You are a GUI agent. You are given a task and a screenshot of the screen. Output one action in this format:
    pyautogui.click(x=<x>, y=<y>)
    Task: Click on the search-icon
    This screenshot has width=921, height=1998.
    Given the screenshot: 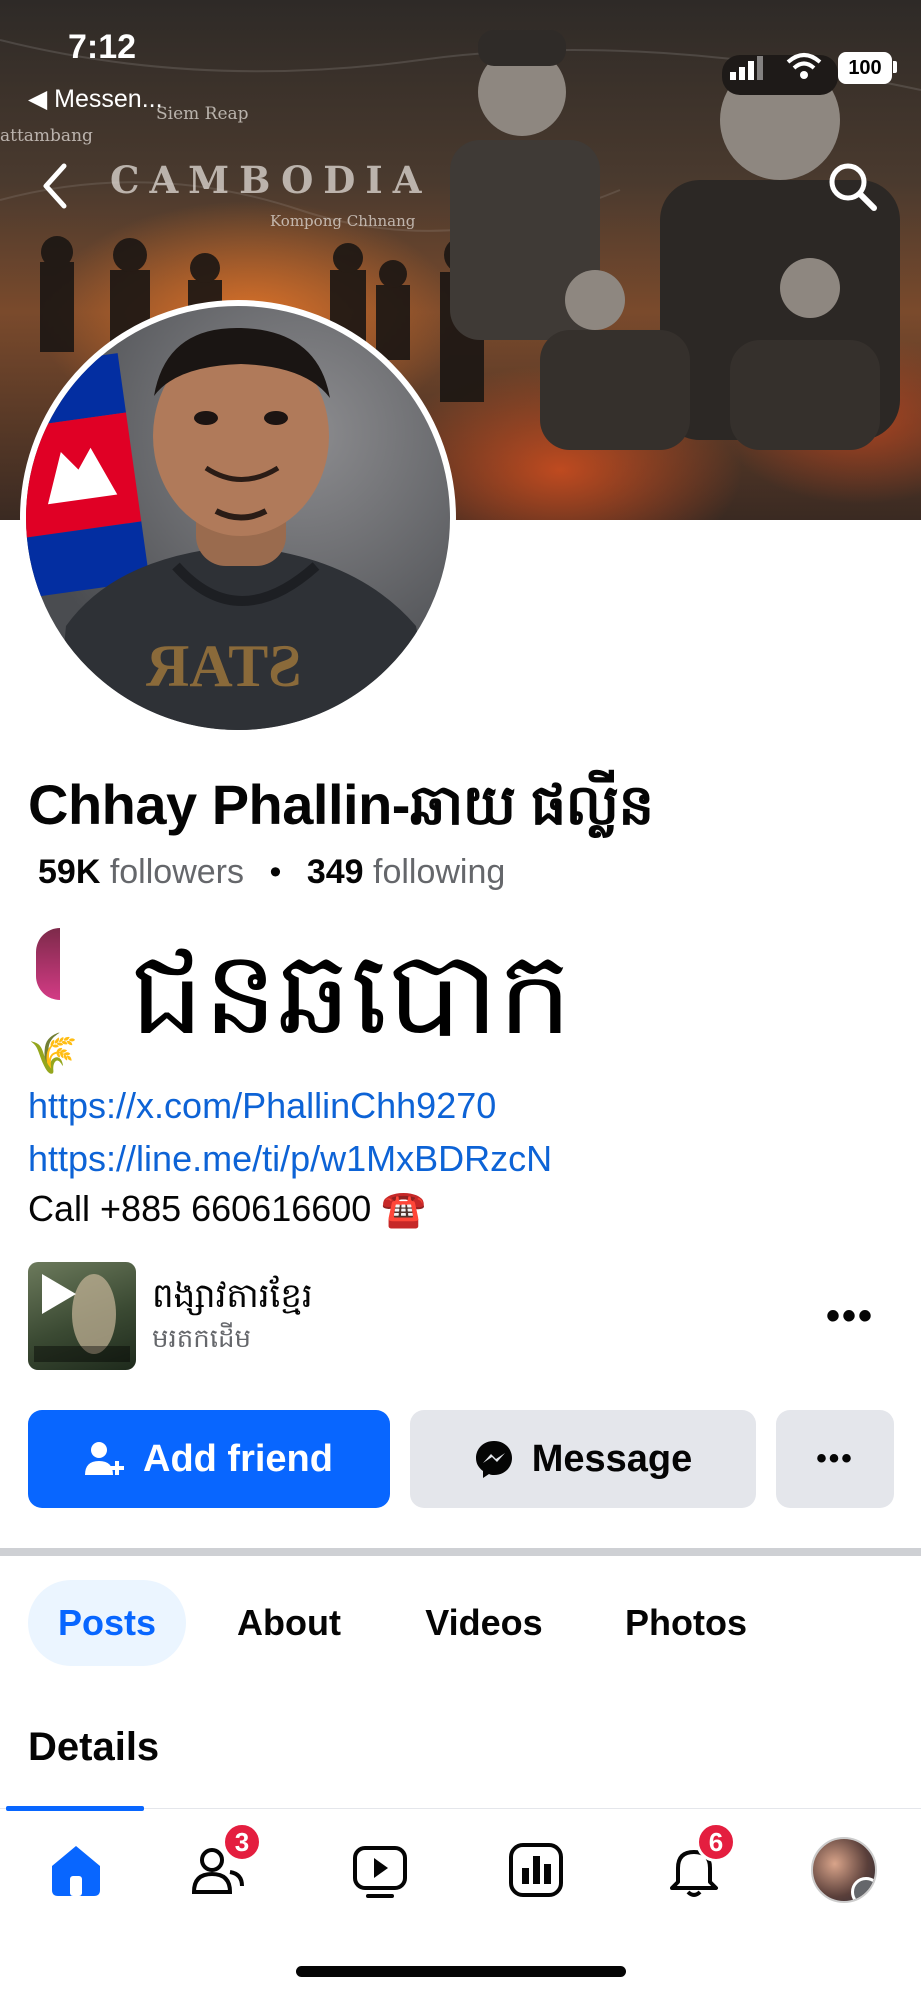 What is the action you would take?
    pyautogui.click(x=853, y=187)
    